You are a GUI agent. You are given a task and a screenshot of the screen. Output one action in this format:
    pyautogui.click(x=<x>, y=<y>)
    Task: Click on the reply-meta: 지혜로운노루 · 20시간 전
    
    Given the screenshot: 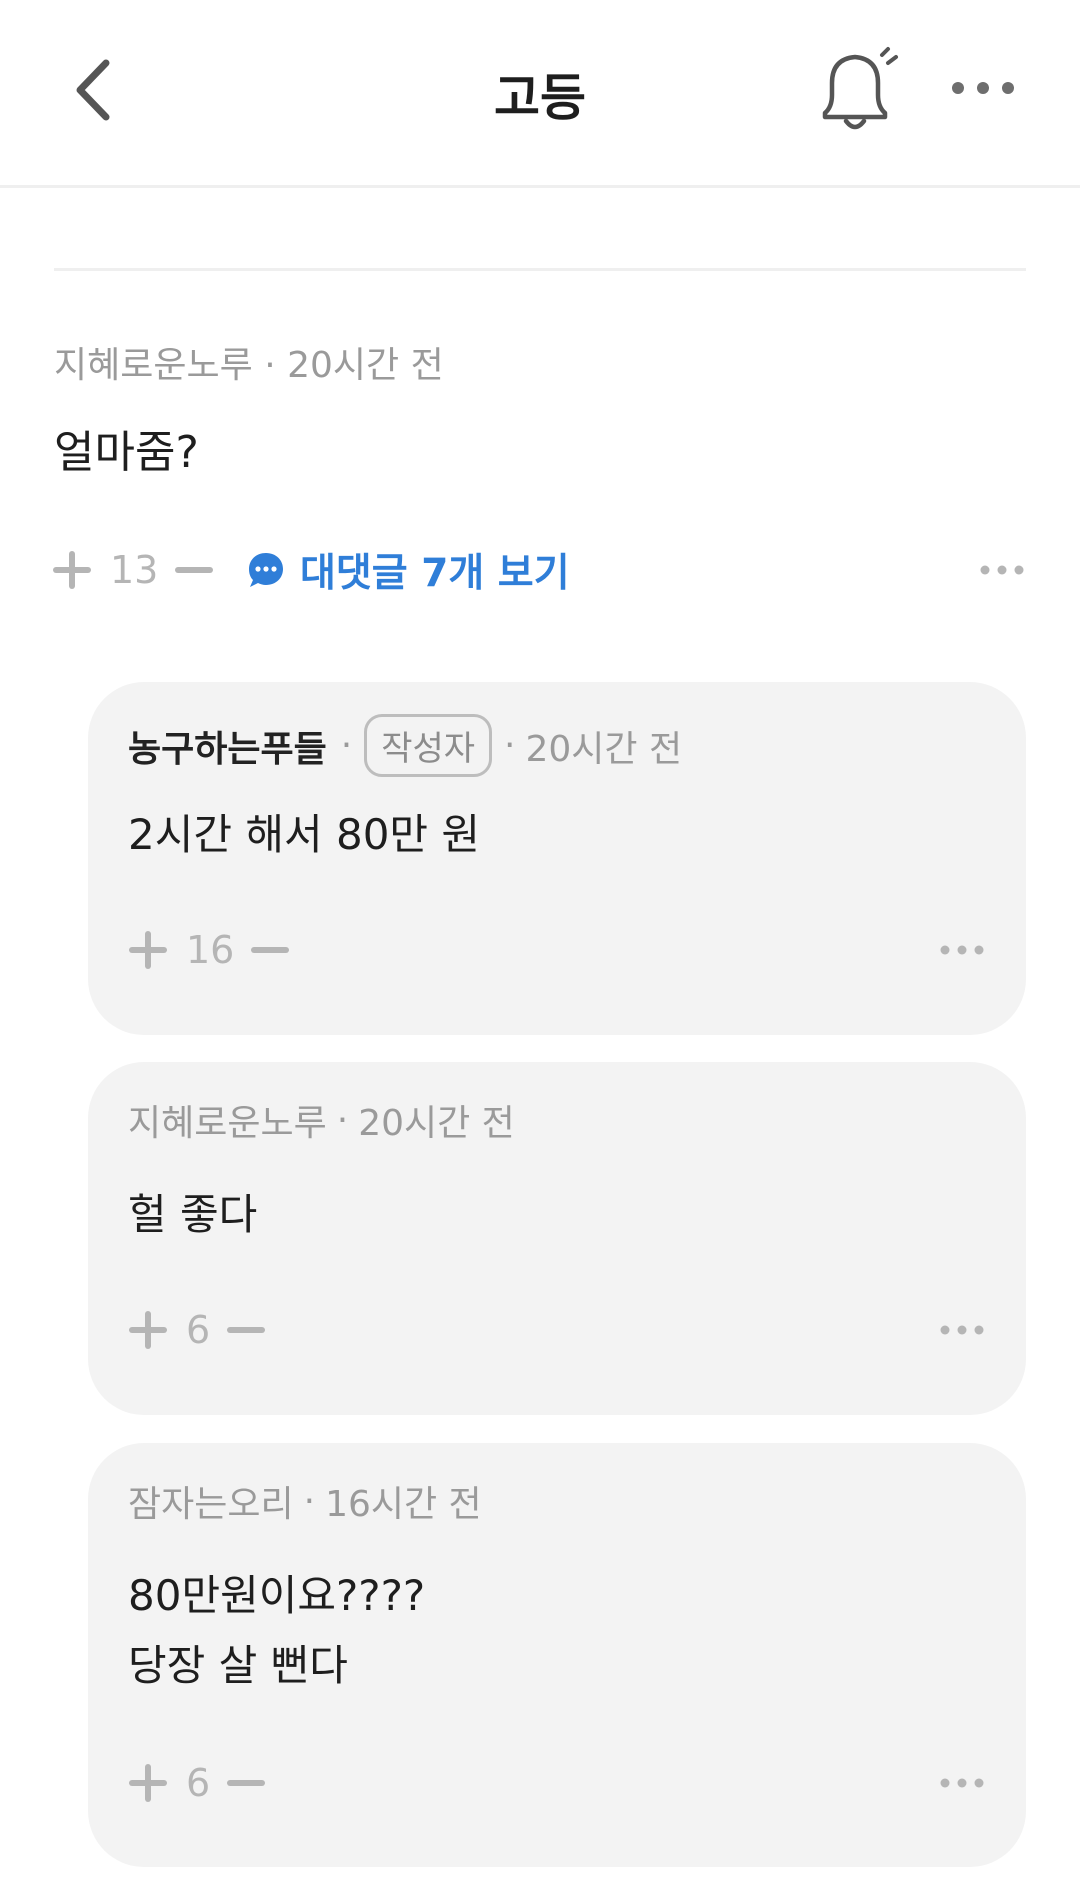 What is the action you would take?
    pyautogui.click(x=321, y=1120)
    